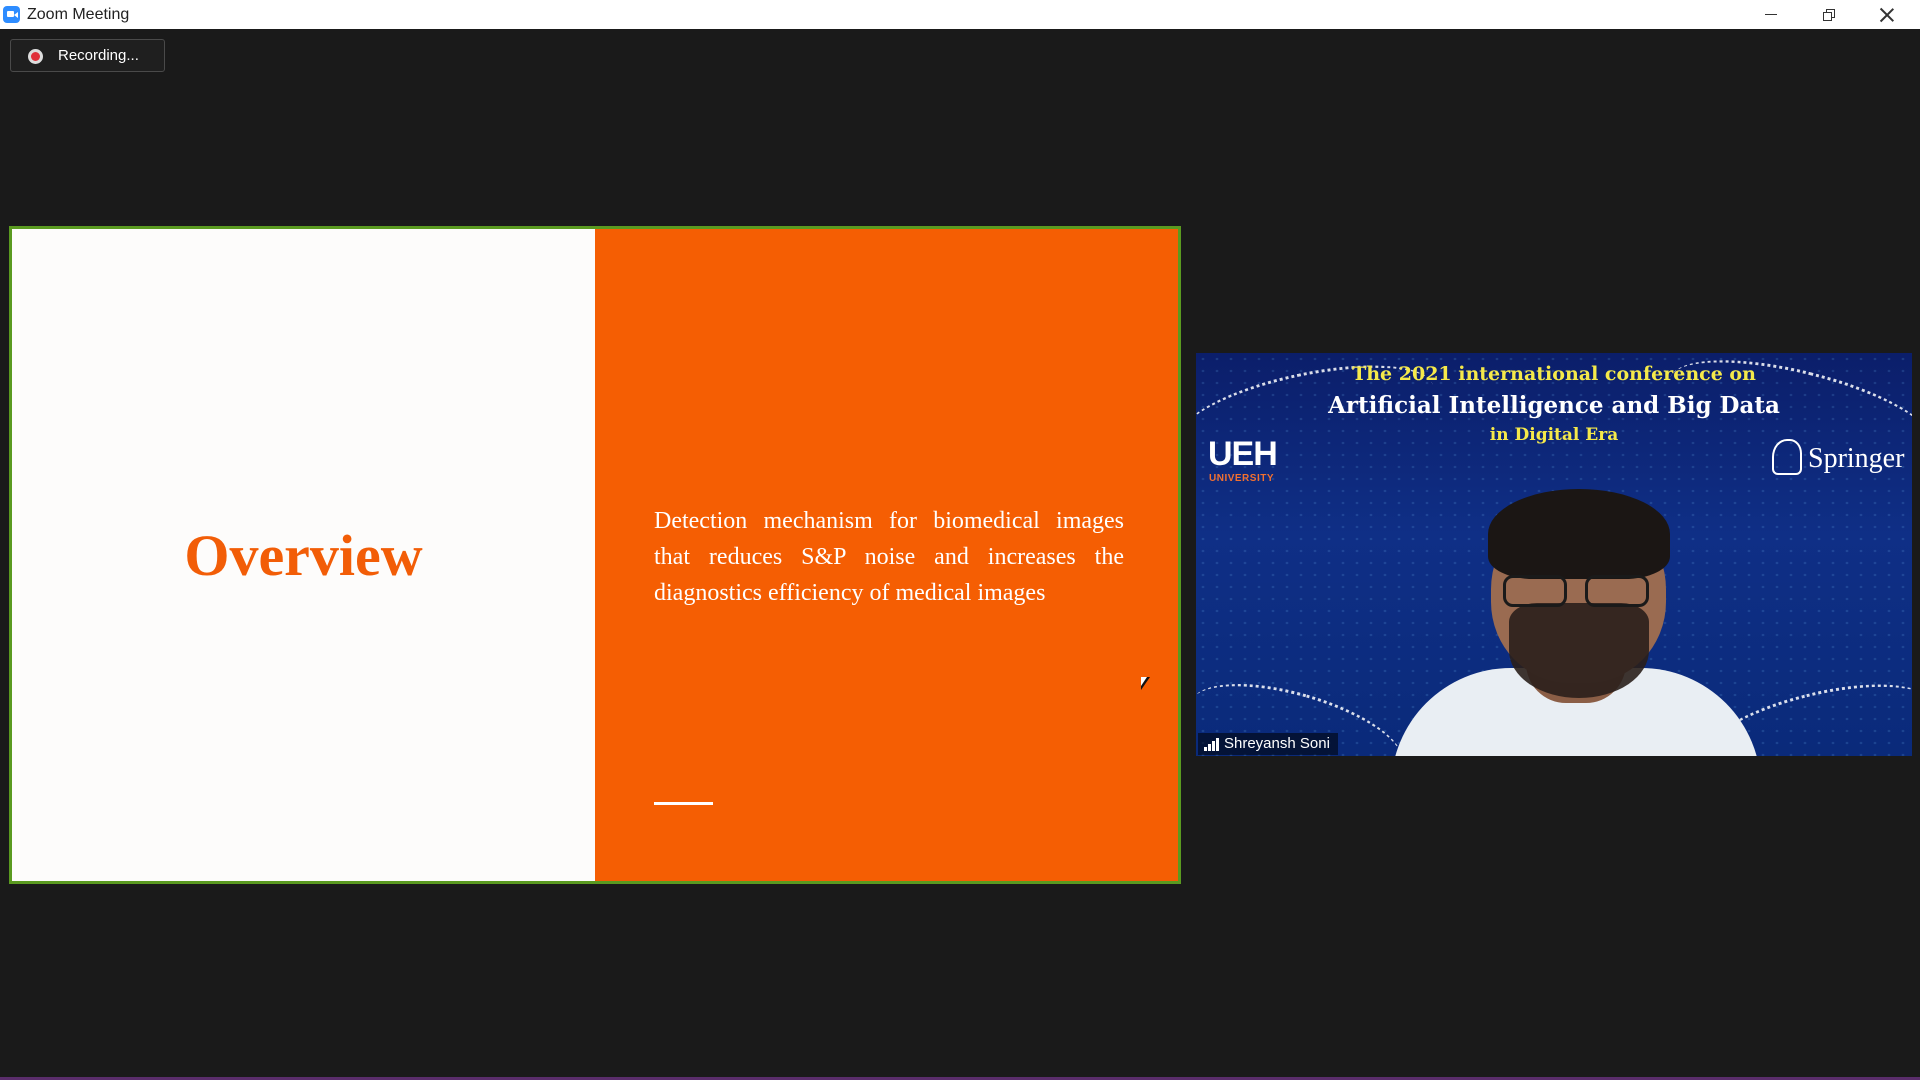 Image resolution: width=1920 pixels, height=1080 pixels. Describe the element at coordinates (1856, 458) in the screenshot. I see `springer-logo: Springer` at that location.